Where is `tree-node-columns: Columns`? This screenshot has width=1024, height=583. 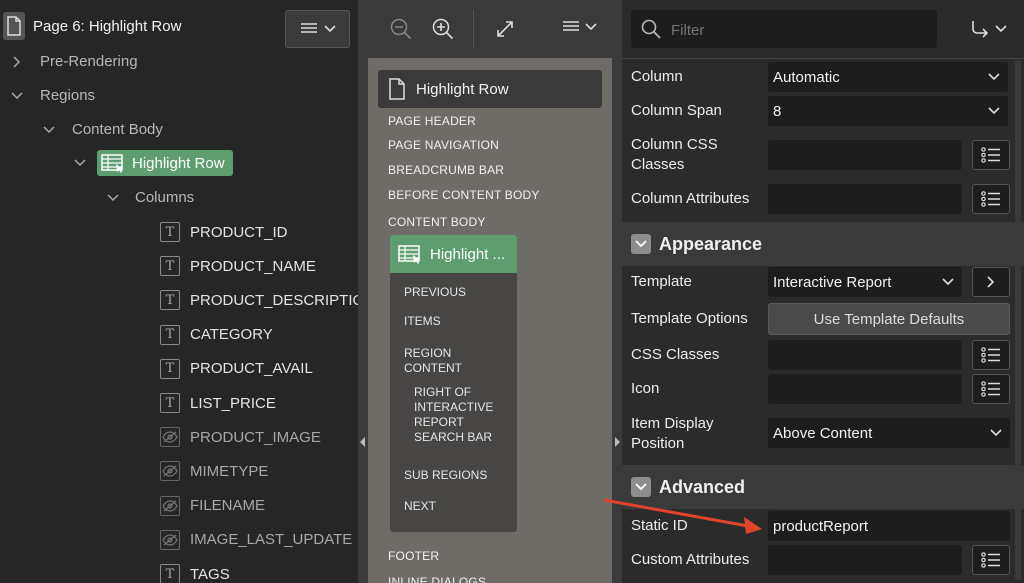
tree-node-columns: Columns is located at coordinates (150, 197).